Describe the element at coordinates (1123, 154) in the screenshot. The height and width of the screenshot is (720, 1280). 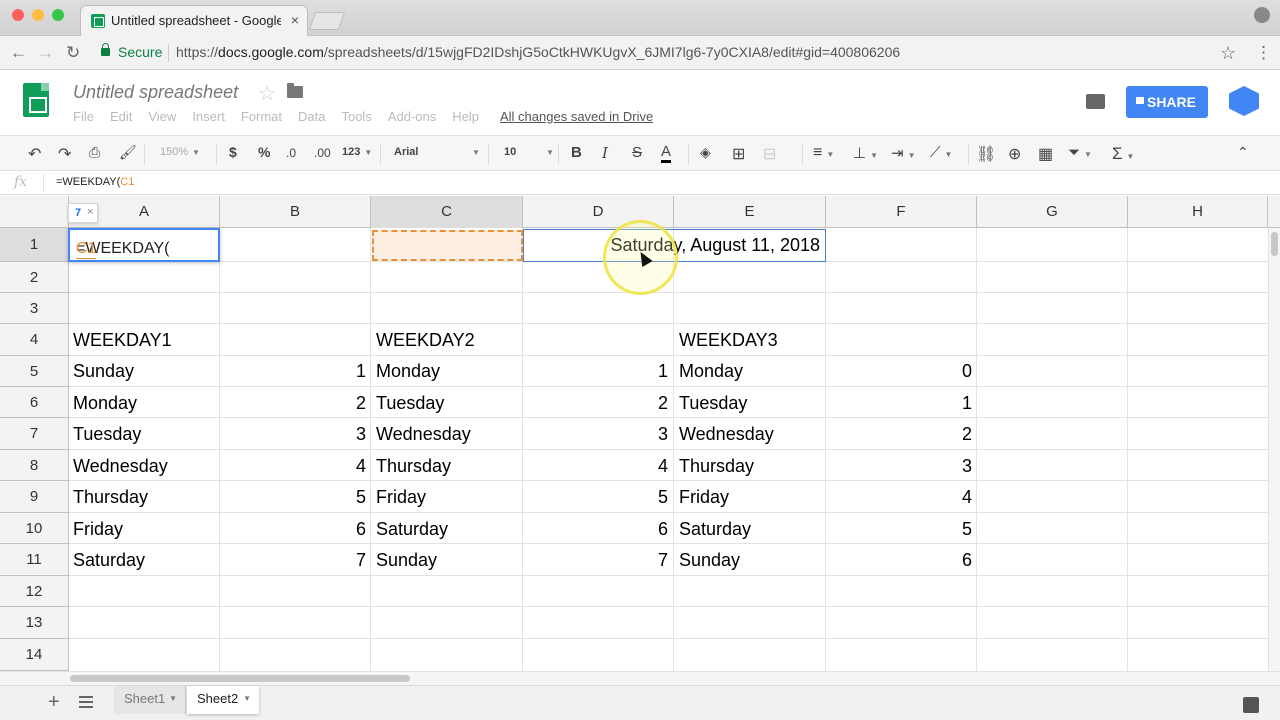
I see `functions-icon: Σ ▼` at that location.